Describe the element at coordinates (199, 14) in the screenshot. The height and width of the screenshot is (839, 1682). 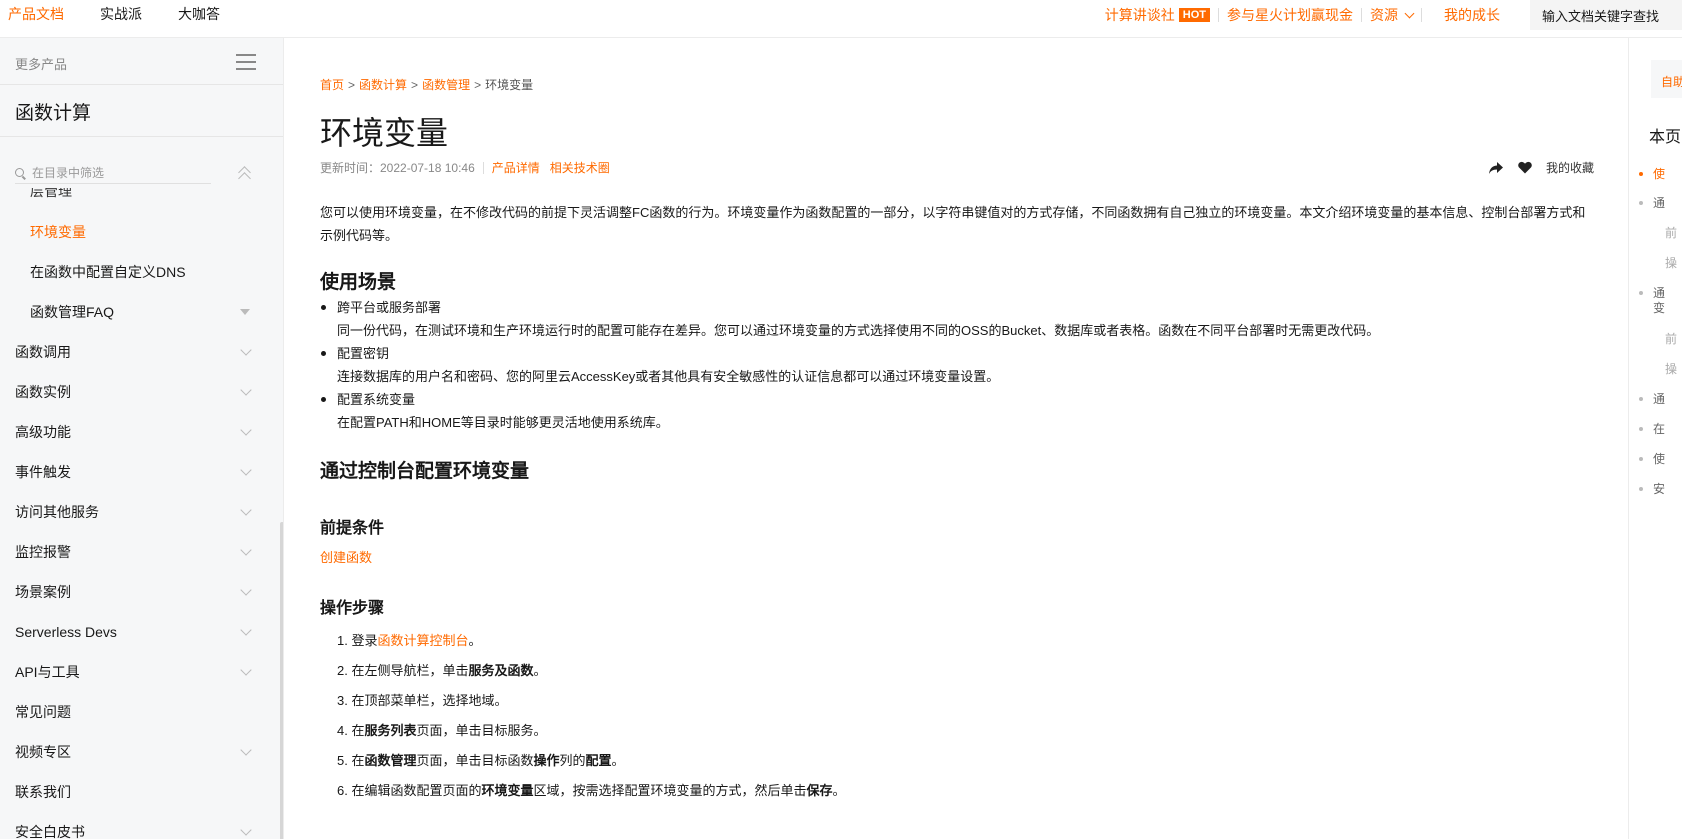
I see `nav-expert-qa: 大咖答` at that location.